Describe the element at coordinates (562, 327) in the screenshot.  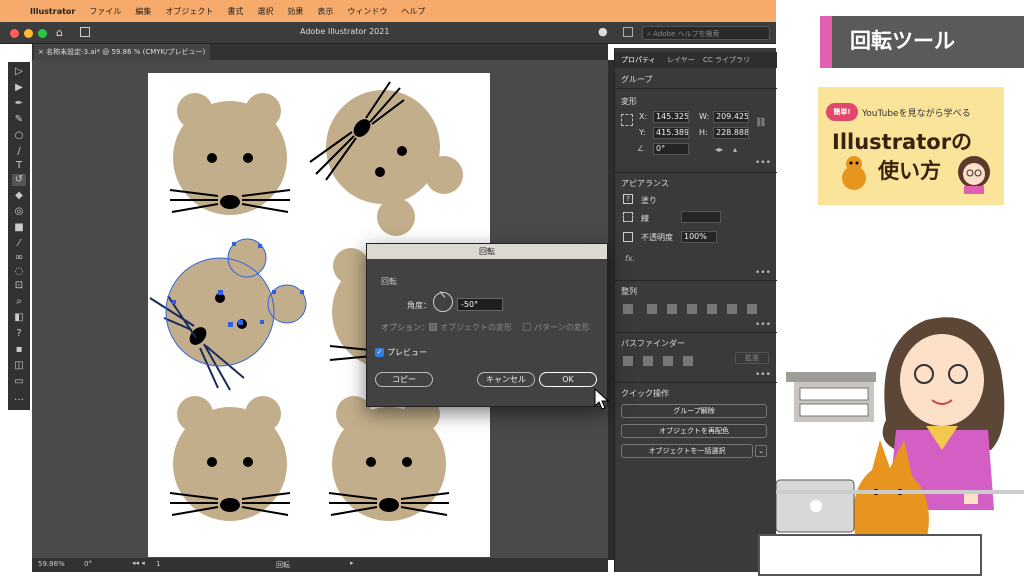
I see `transform-patterns-label: パターンの変形` at that location.